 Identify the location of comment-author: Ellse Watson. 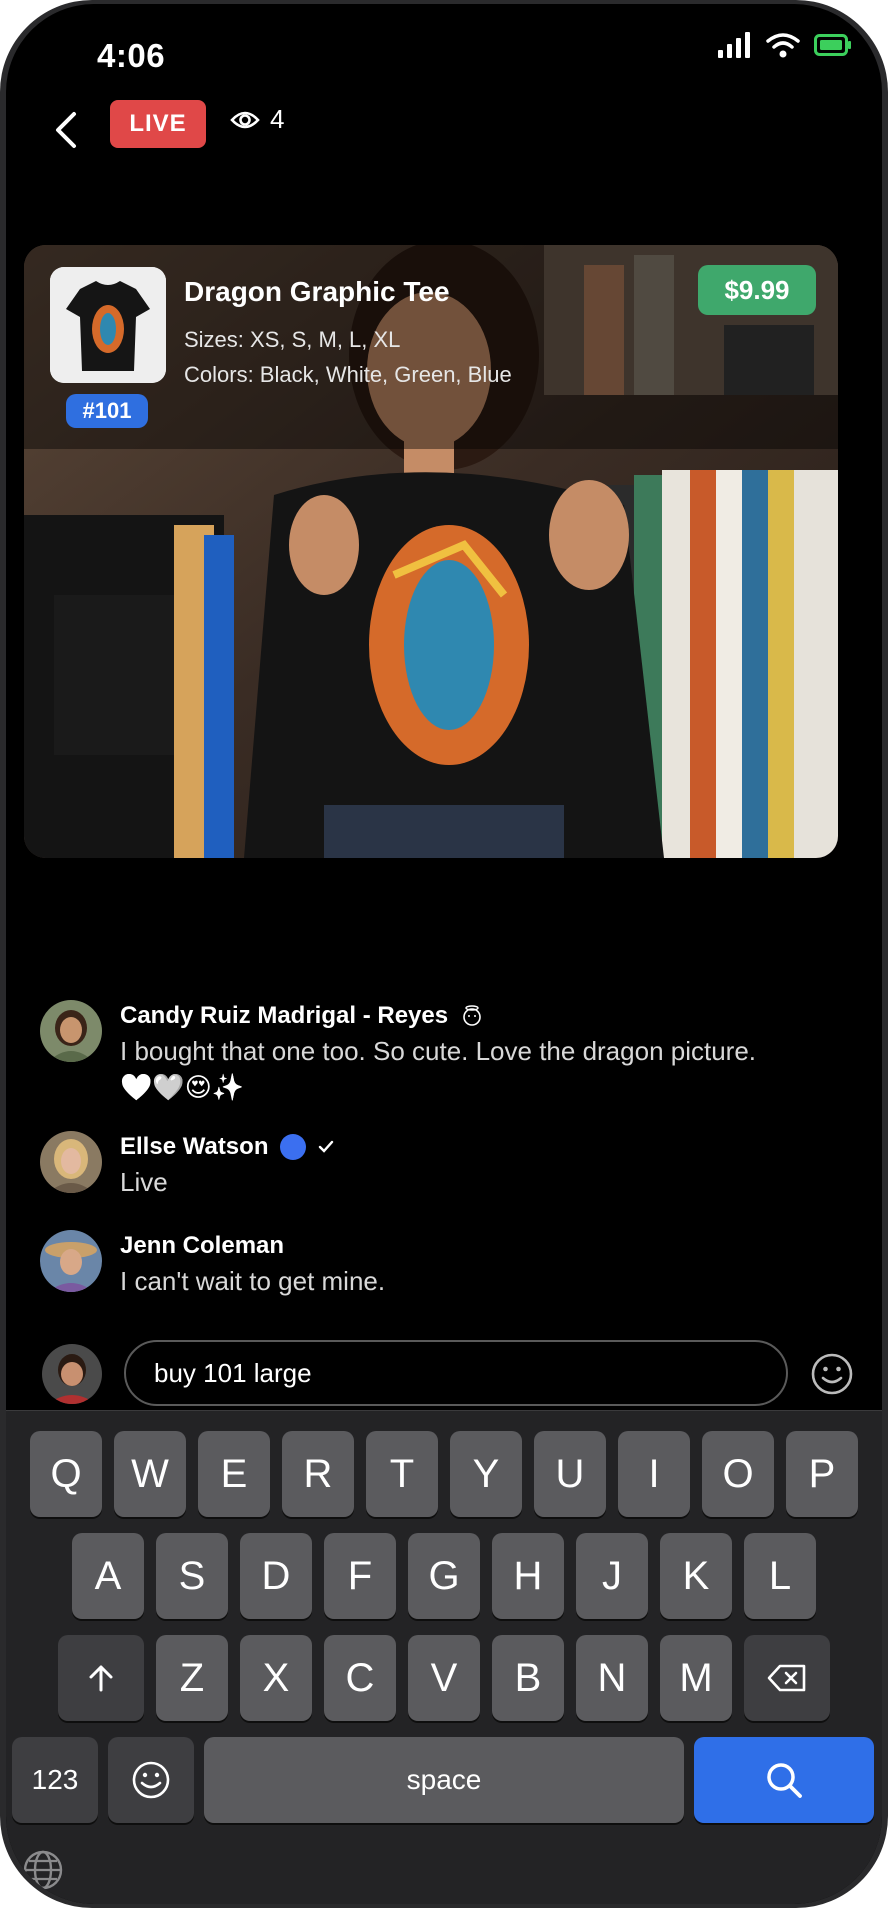
(227, 1147).